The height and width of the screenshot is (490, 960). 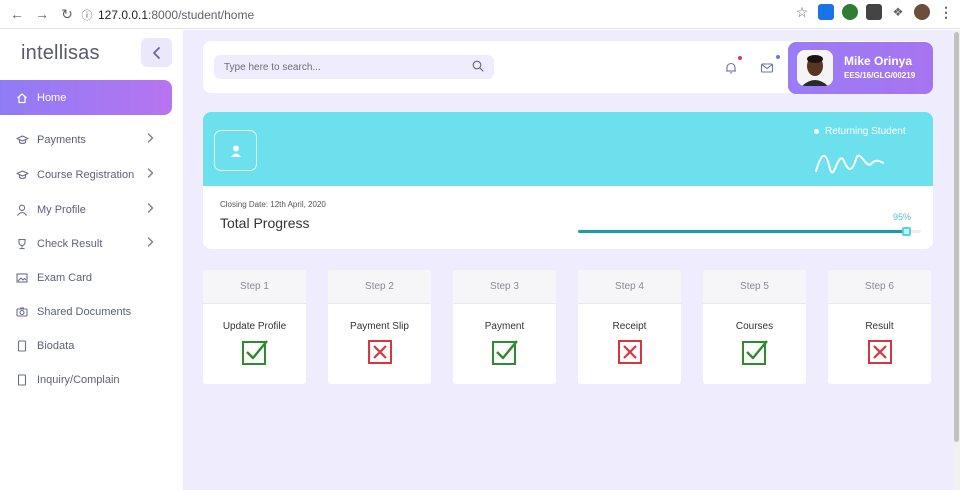 What do you see at coordinates (265, 223) in the screenshot?
I see `progress-title: Total Progress` at bounding box center [265, 223].